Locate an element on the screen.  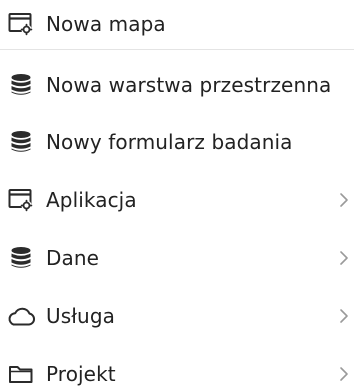
menu-item-label: Usługa is located at coordinates (80, 316).